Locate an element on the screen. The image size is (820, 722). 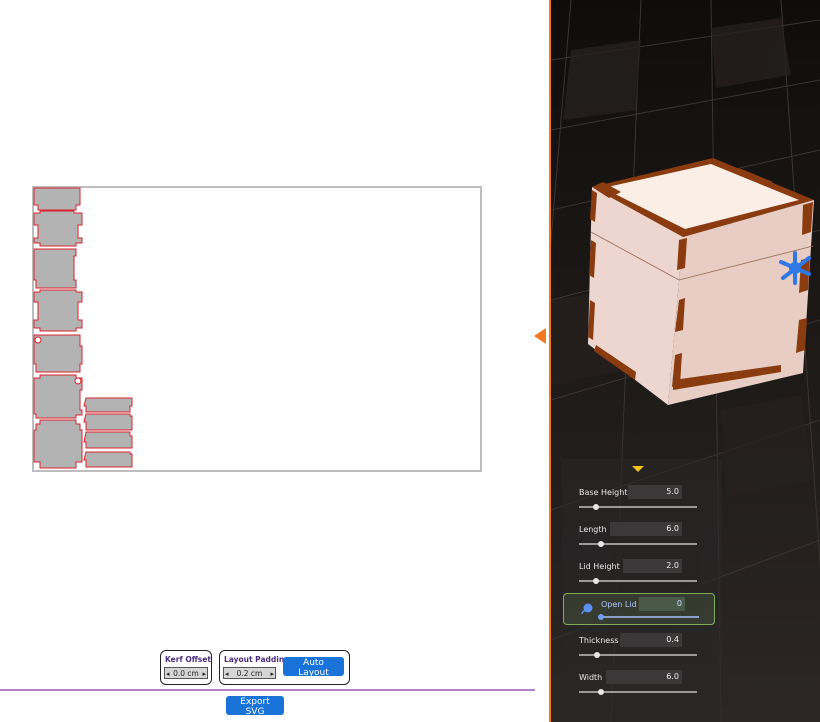
layout-padding-label: Layout Padding is located at coordinates (257, 659).